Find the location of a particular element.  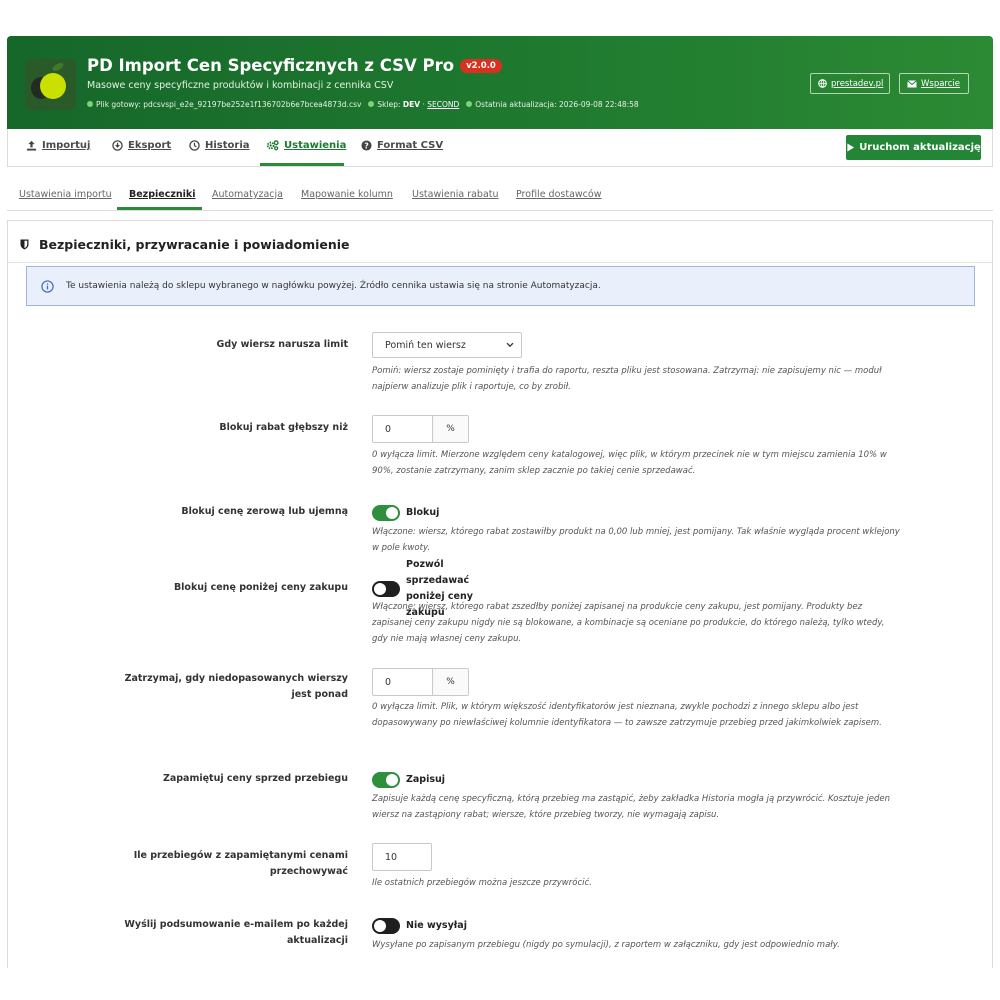

email-summary-toggle is located at coordinates (386, 926).